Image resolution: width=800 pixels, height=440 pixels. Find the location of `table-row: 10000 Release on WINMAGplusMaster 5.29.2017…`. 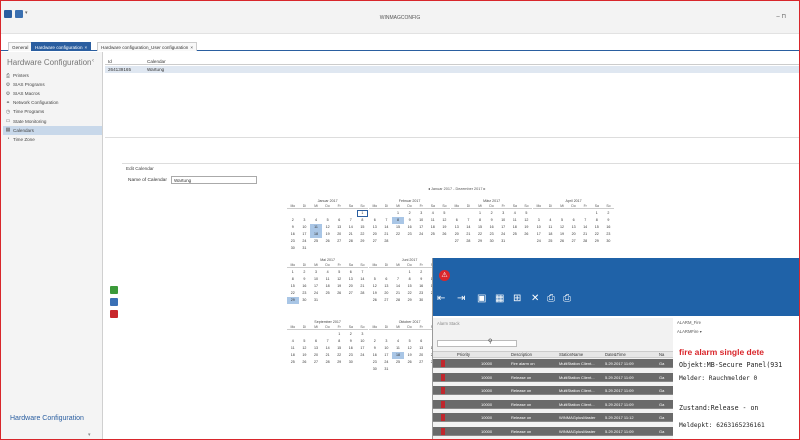

table-row: 10000 Release on WINMAGplusMaster 5.29.2017… is located at coordinates (553, 417).